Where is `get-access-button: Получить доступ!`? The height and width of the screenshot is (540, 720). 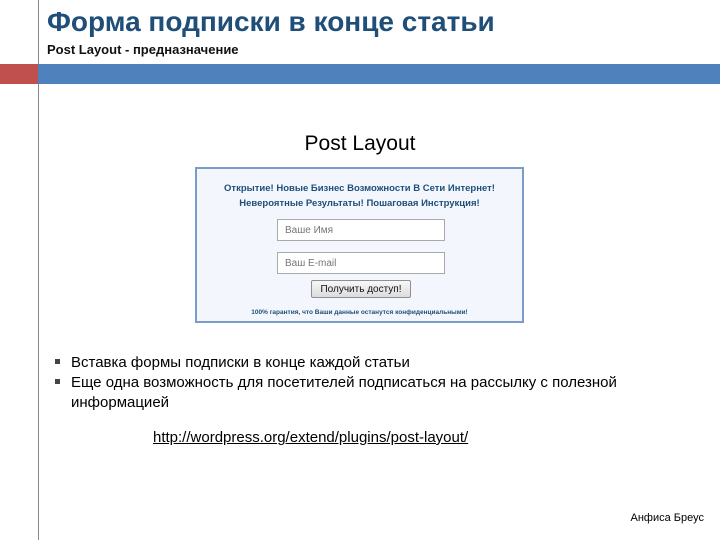
get-access-button: Получить доступ! is located at coordinates (361, 289).